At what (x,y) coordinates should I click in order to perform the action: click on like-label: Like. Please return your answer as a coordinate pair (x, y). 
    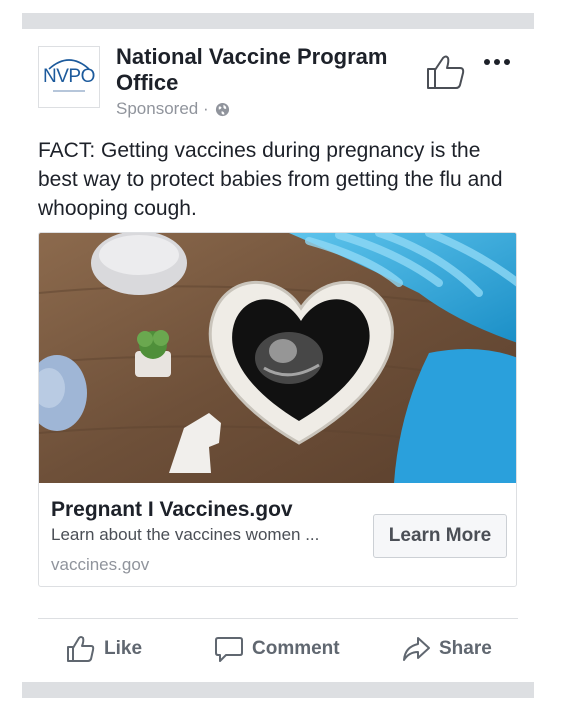
    Looking at the image, I should click on (123, 648).